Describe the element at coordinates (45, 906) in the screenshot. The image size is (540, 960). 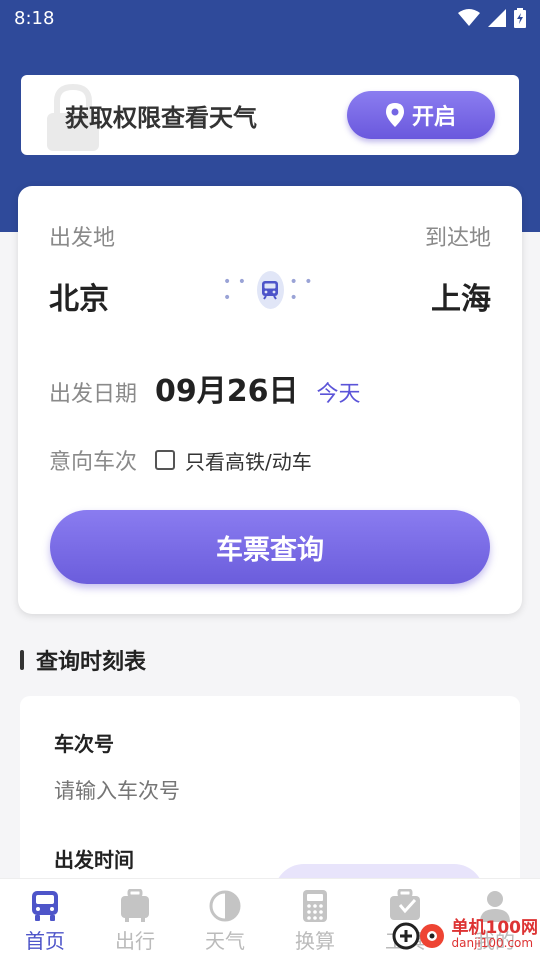
I see `bus-icon` at that location.